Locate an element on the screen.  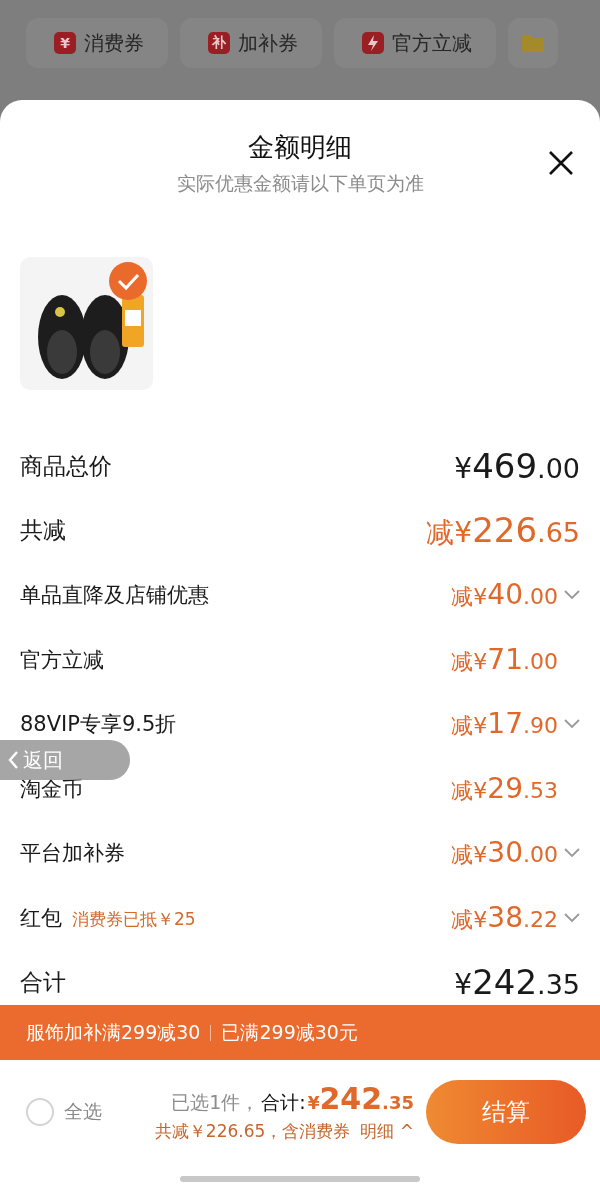
checkout-button: 结算 is located at coordinates (506, 1112).